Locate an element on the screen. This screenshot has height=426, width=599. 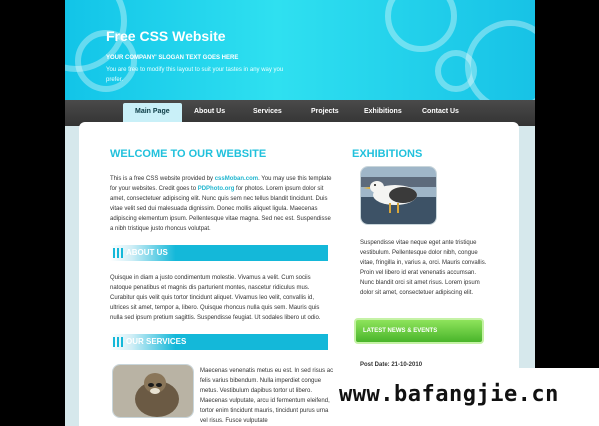
right-margin is located at coordinates (567, 213).